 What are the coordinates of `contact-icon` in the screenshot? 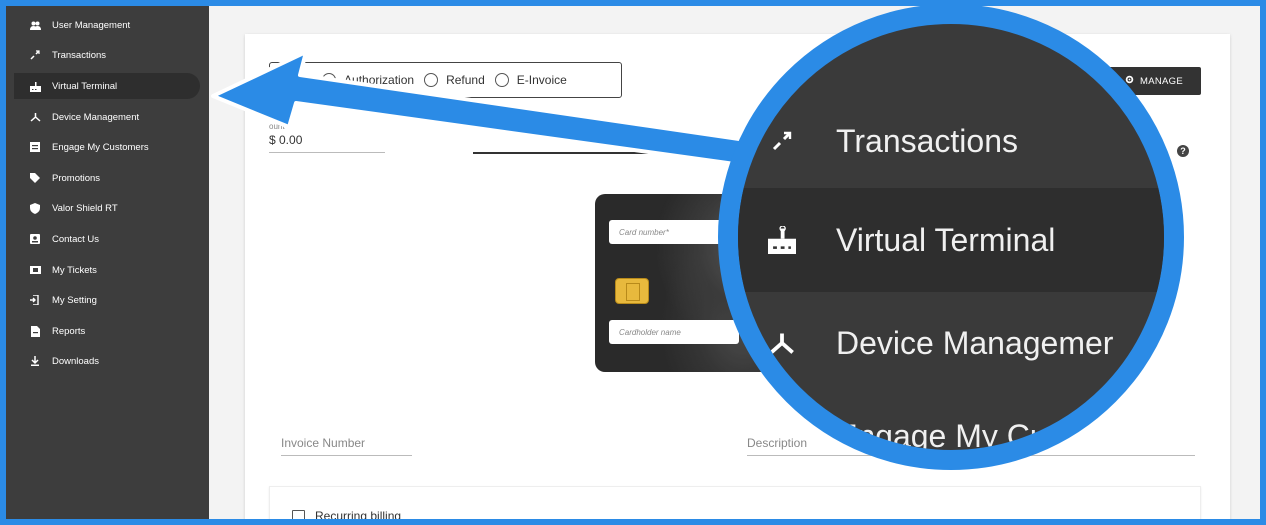 It's located at (35, 239).